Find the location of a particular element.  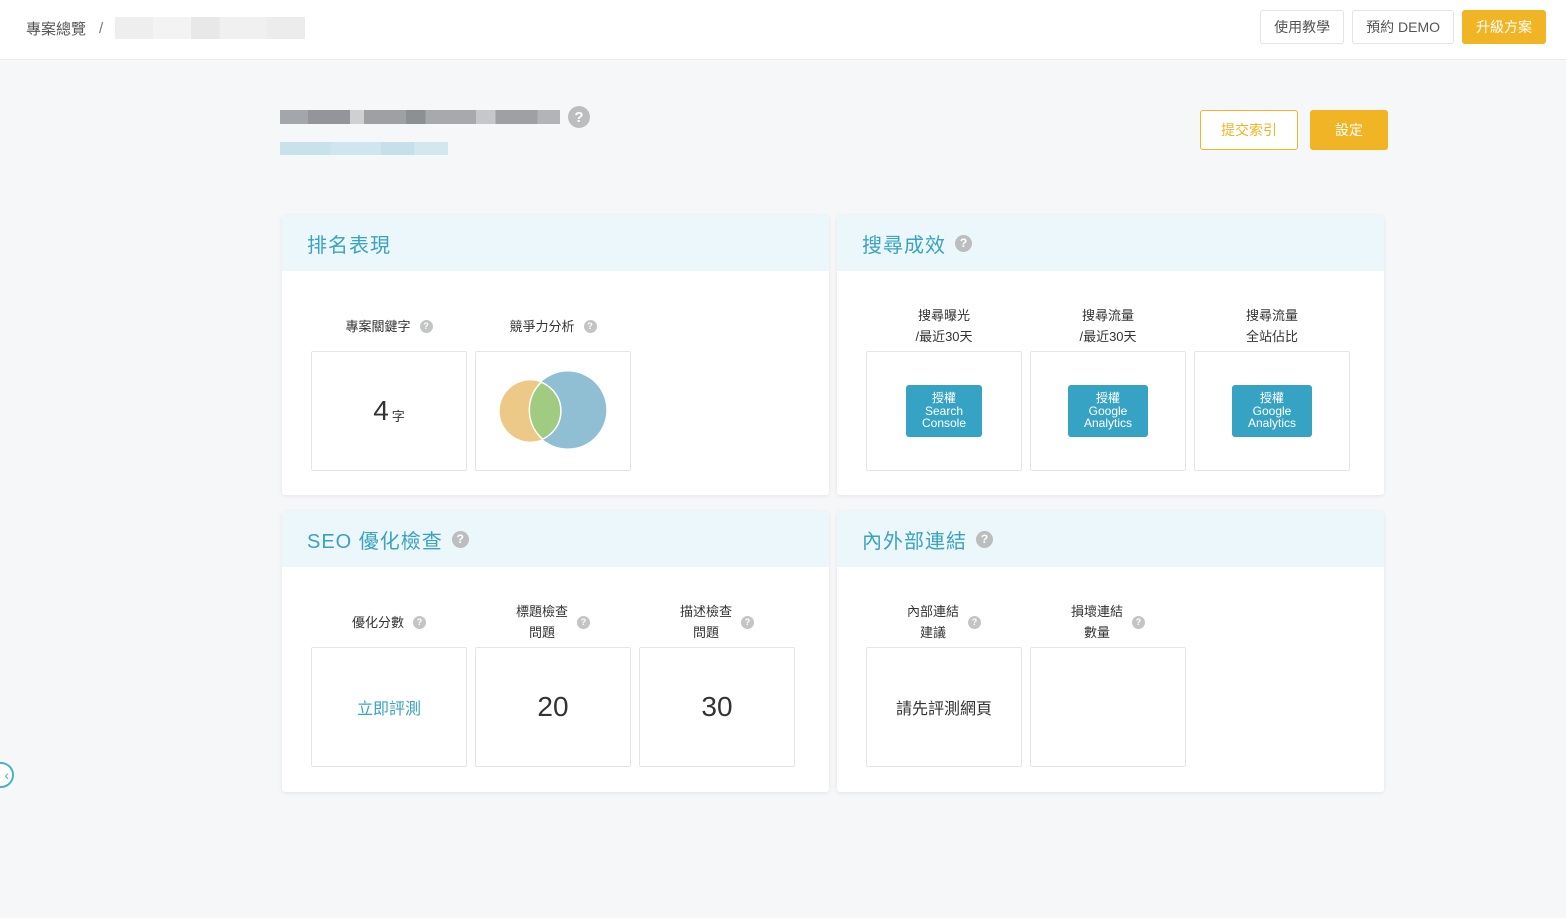

keyword-count: 4 is located at coordinates (381, 410).